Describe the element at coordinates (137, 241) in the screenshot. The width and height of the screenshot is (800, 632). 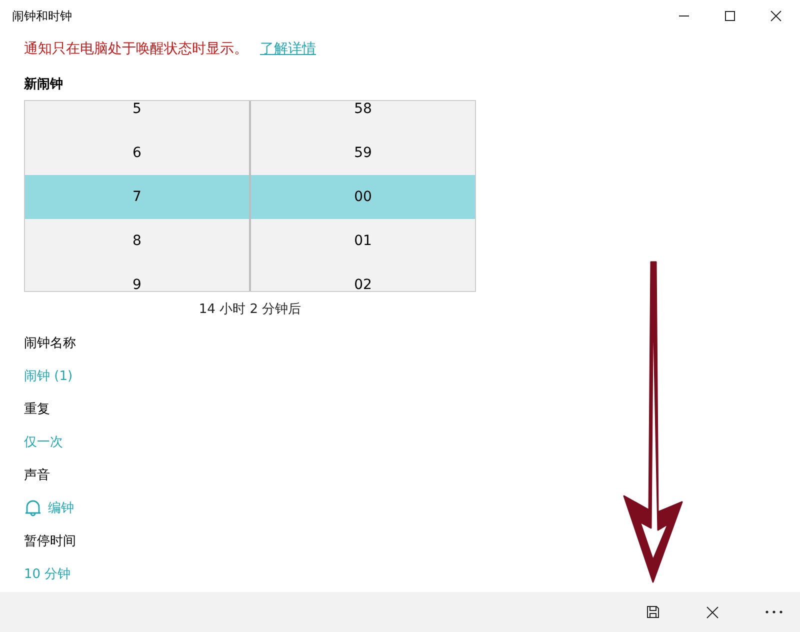
I see `hour-item: 8` at that location.